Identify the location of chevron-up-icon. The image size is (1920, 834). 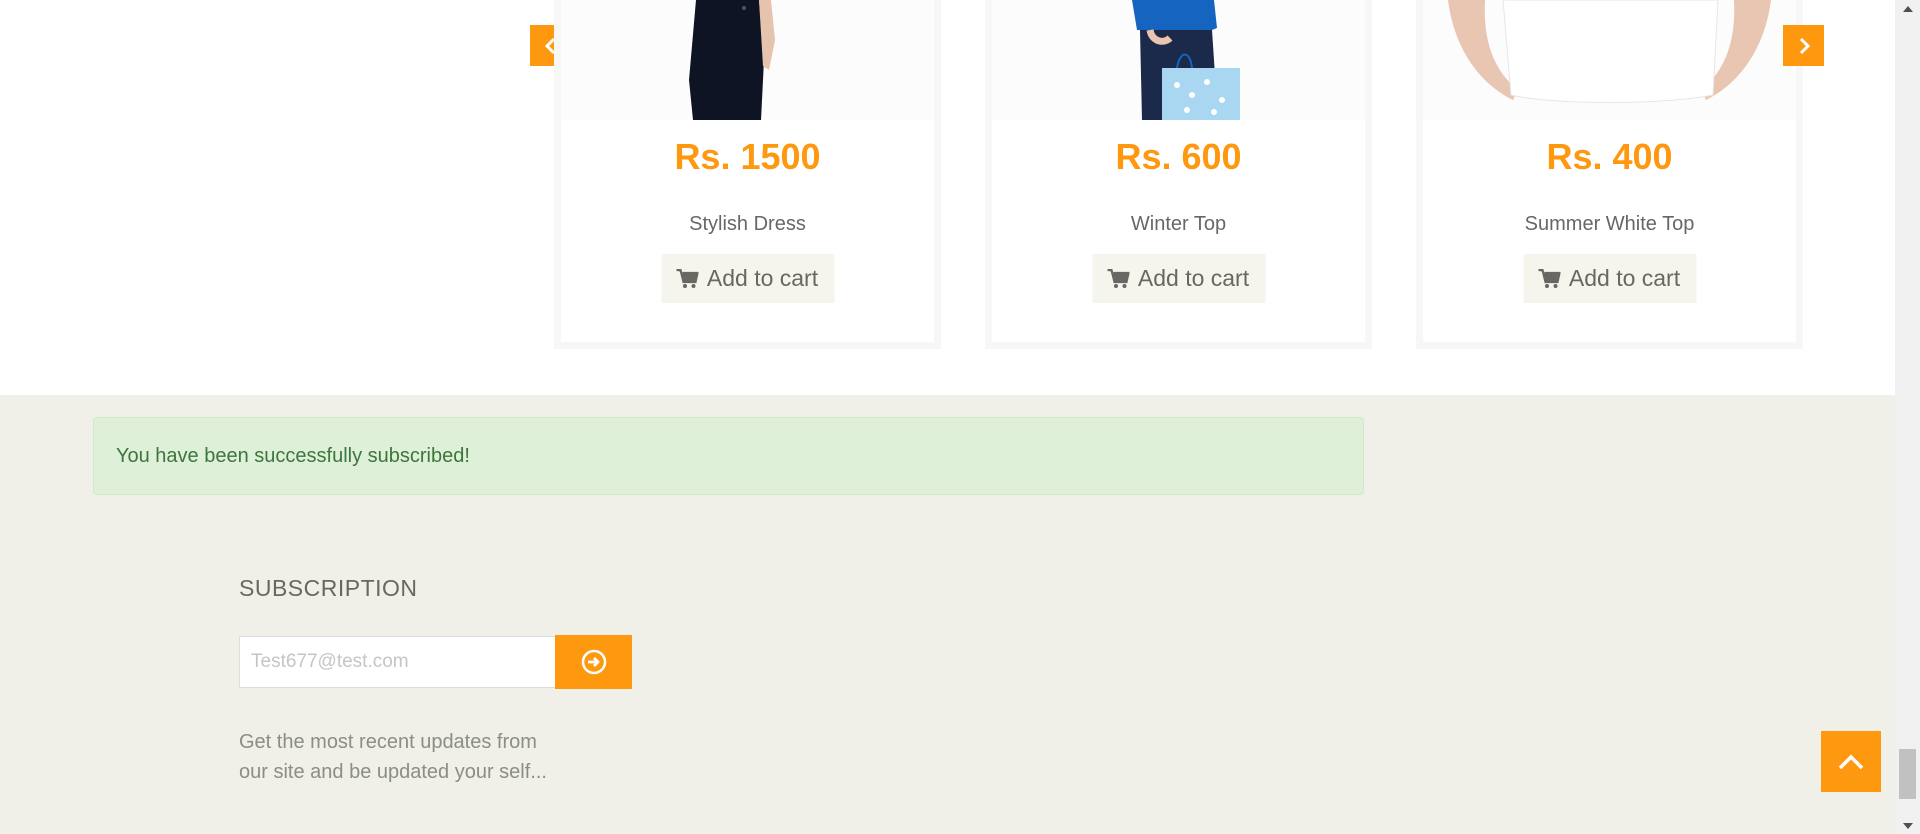
(1851, 761).